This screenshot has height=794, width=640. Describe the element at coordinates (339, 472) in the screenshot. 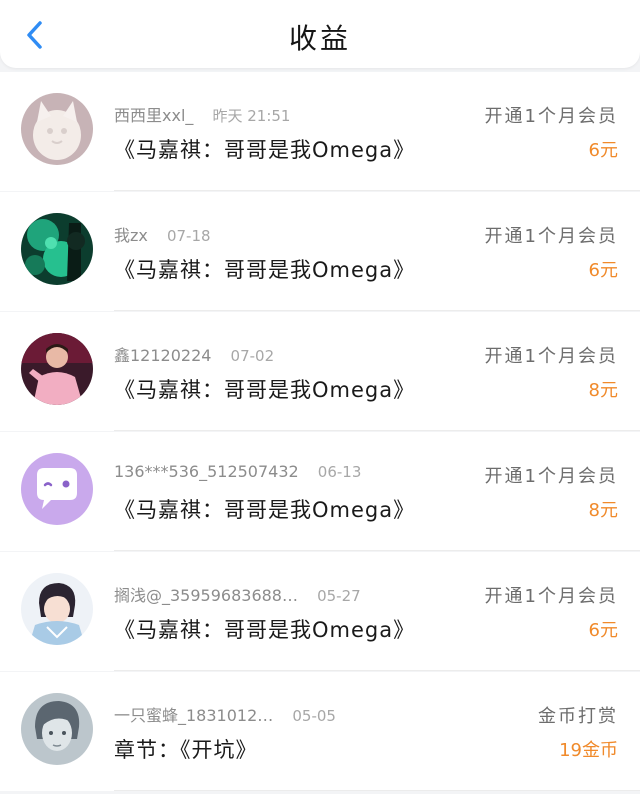

I see `timestamp: 06-13` at that location.